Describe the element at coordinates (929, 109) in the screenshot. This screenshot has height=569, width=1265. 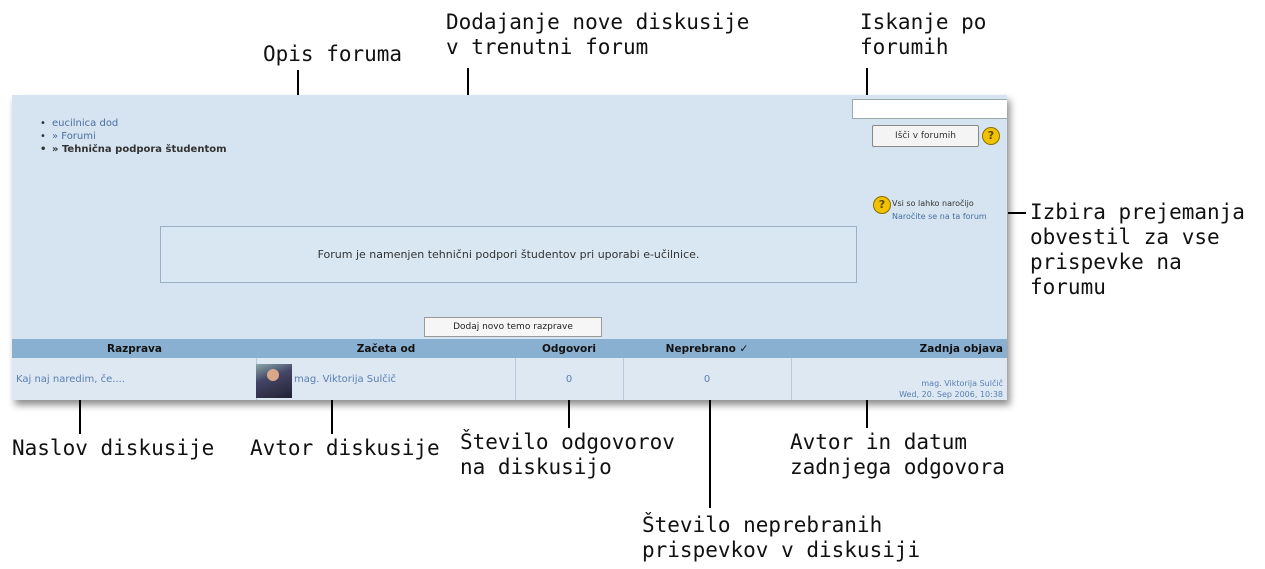
I see `forum-search-input` at that location.